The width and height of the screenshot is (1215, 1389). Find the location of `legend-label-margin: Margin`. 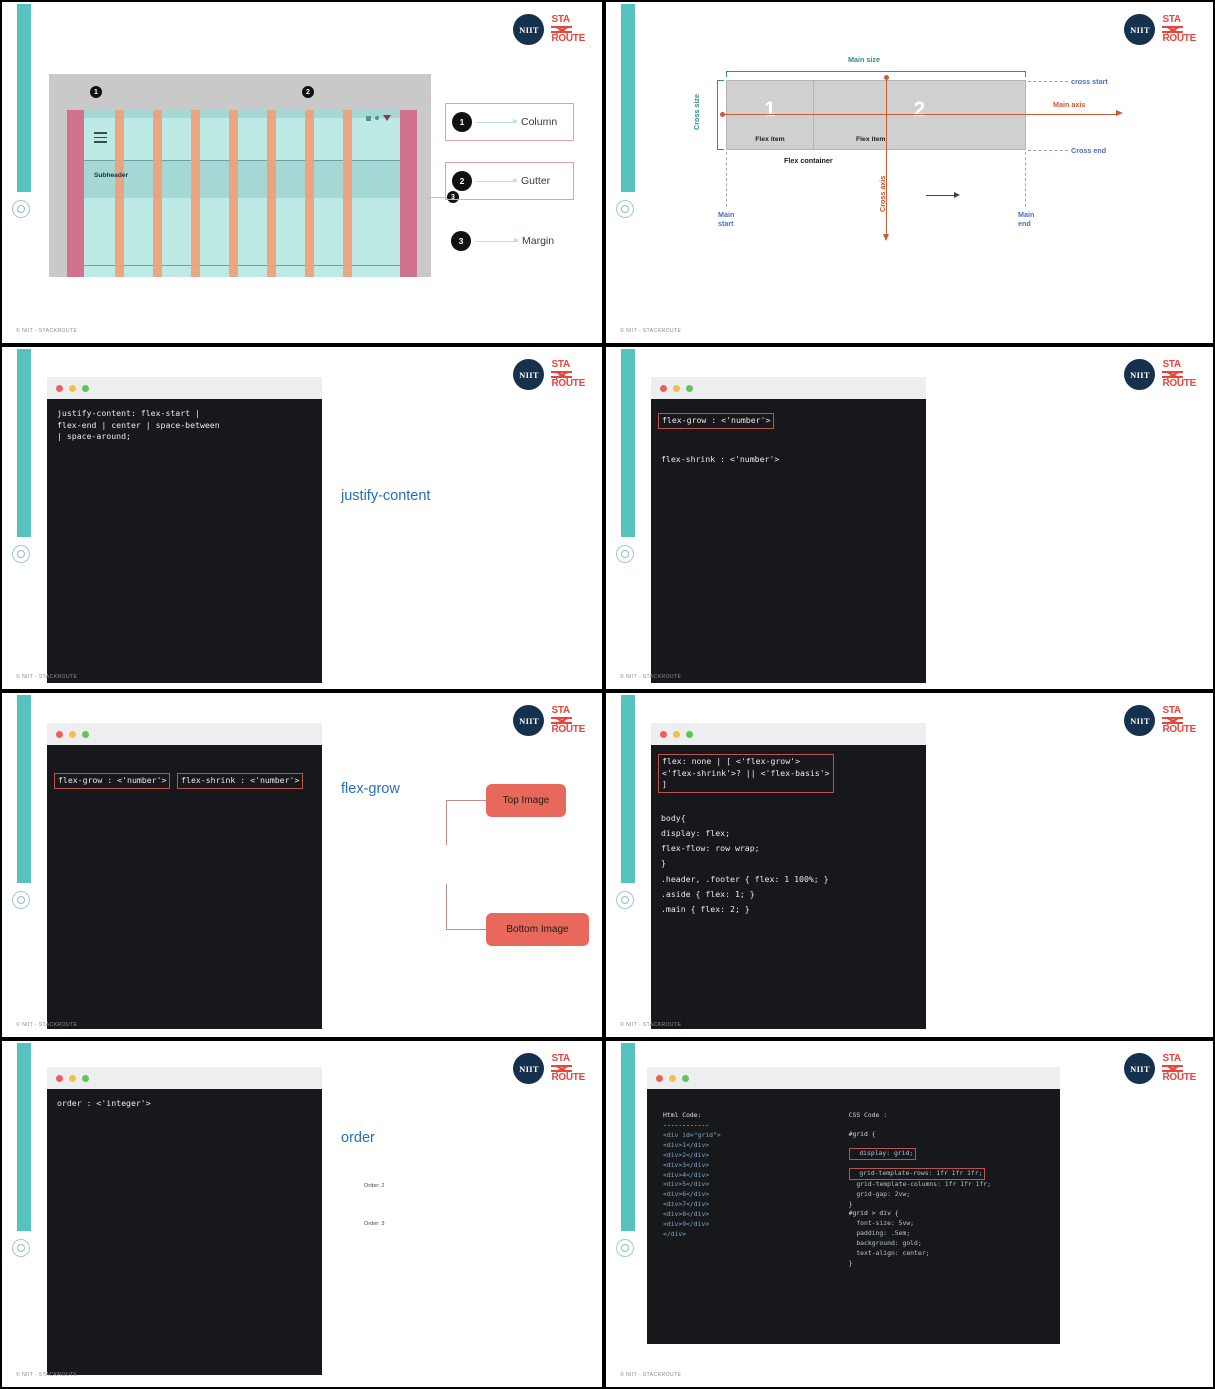

legend-label-margin: Margin is located at coordinates (538, 241).